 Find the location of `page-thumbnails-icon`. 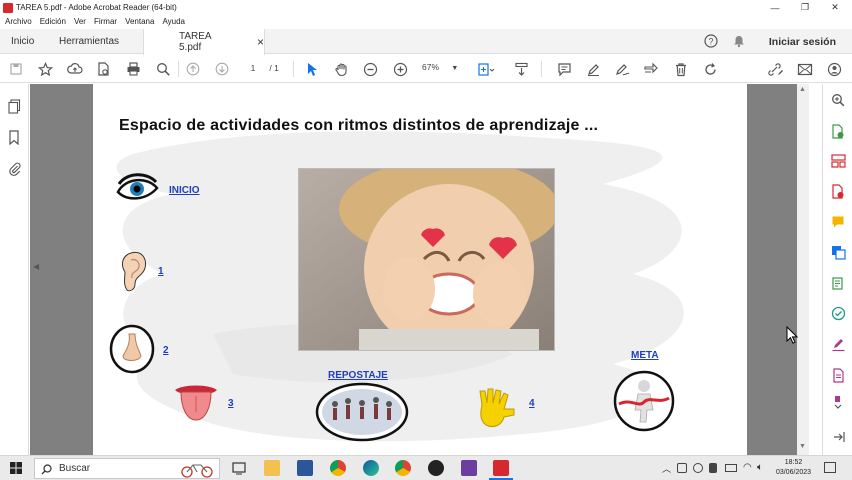

page-thumbnails-icon is located at coordinates (14, 106).